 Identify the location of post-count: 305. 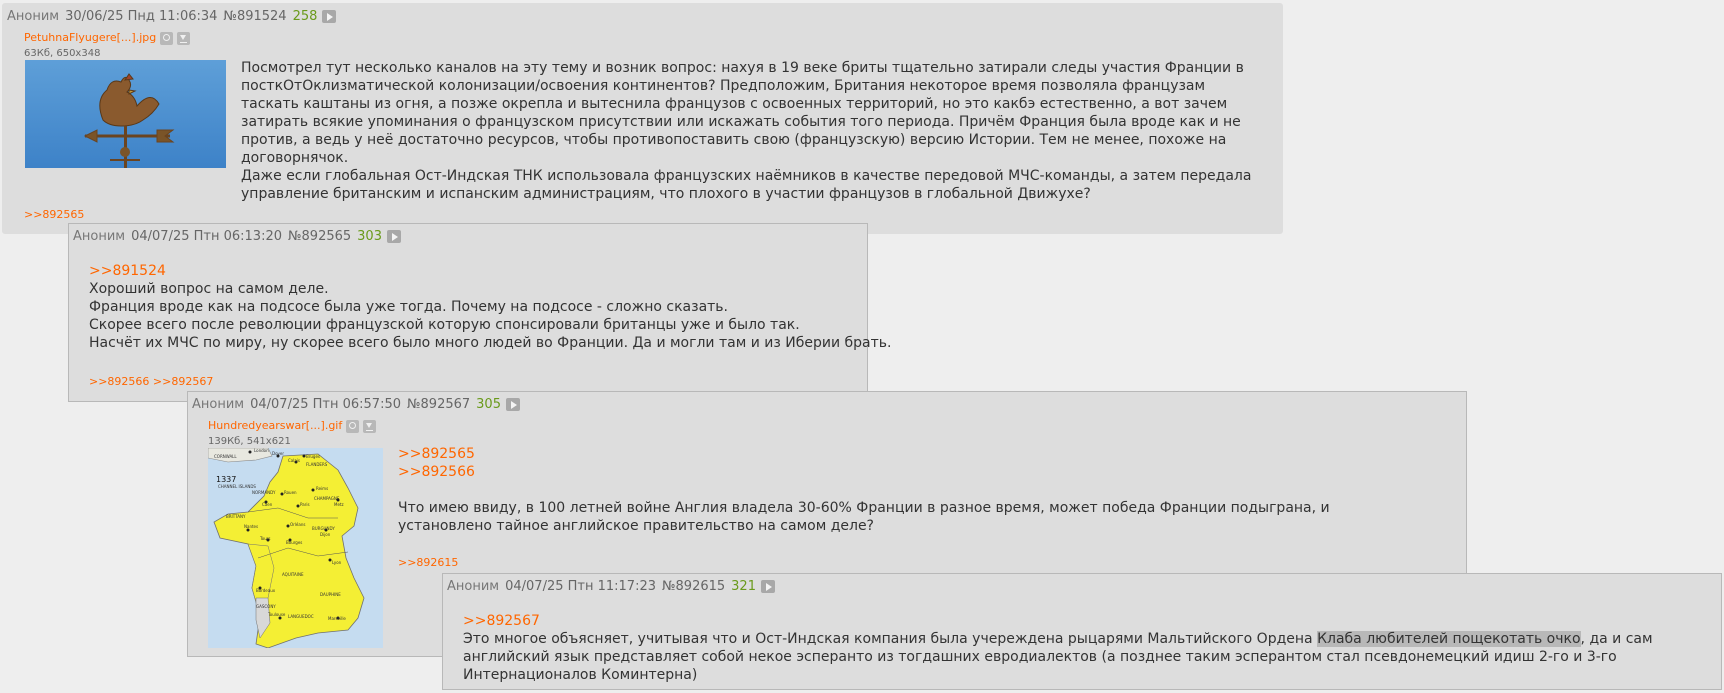
(488, 404).